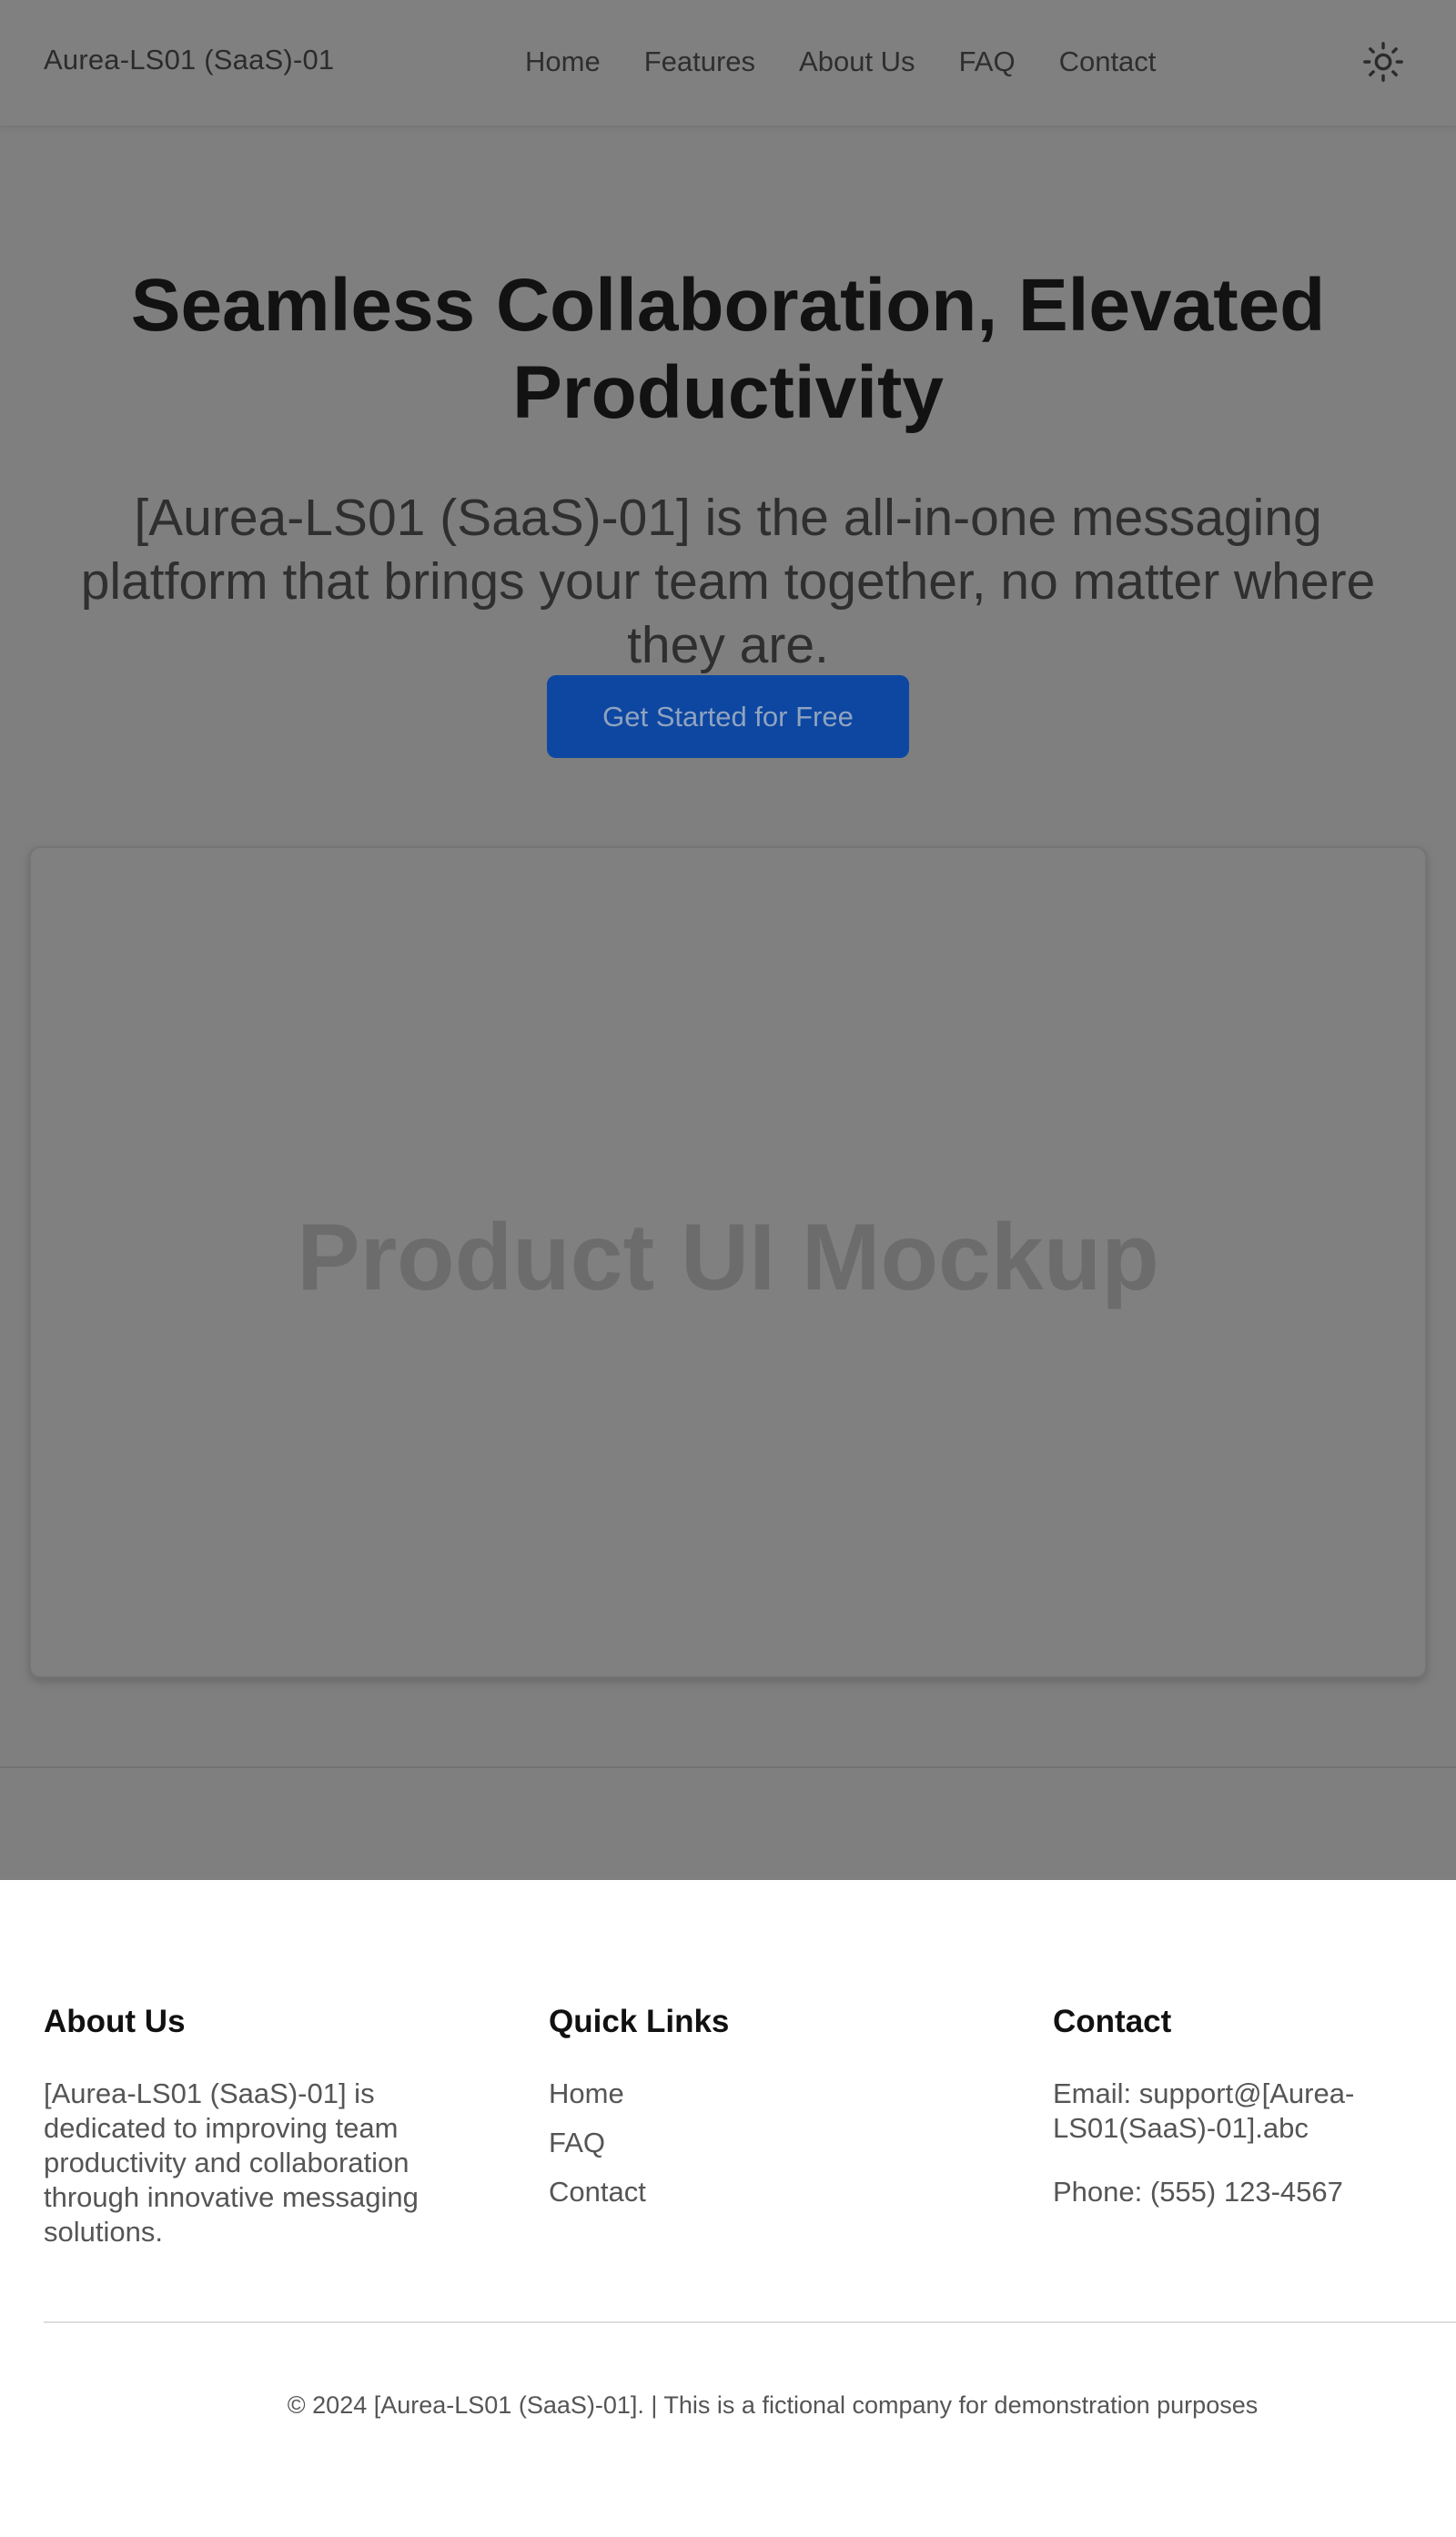  What do you see at coordinates (750, 2322) in the screenshot?
I see `footer-divider` at bounding box center [750, 2322].